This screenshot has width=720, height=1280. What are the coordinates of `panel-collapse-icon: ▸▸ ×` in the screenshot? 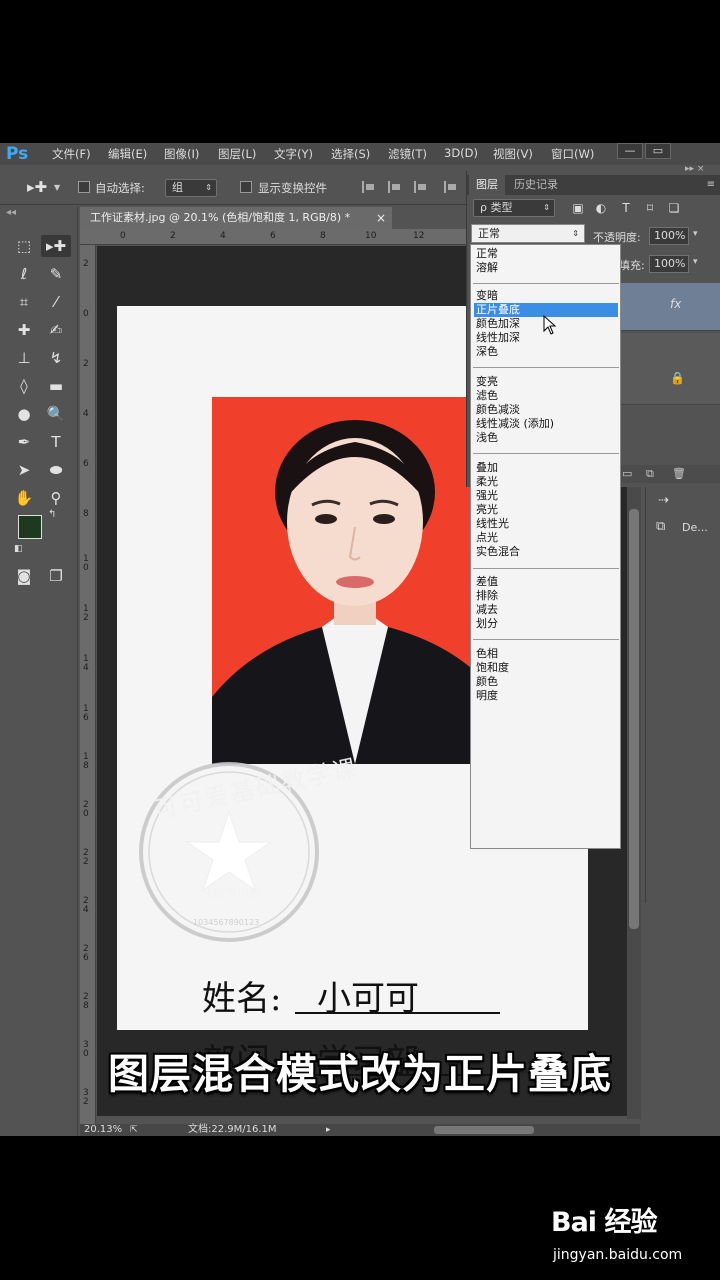 It's located at (694, 169).